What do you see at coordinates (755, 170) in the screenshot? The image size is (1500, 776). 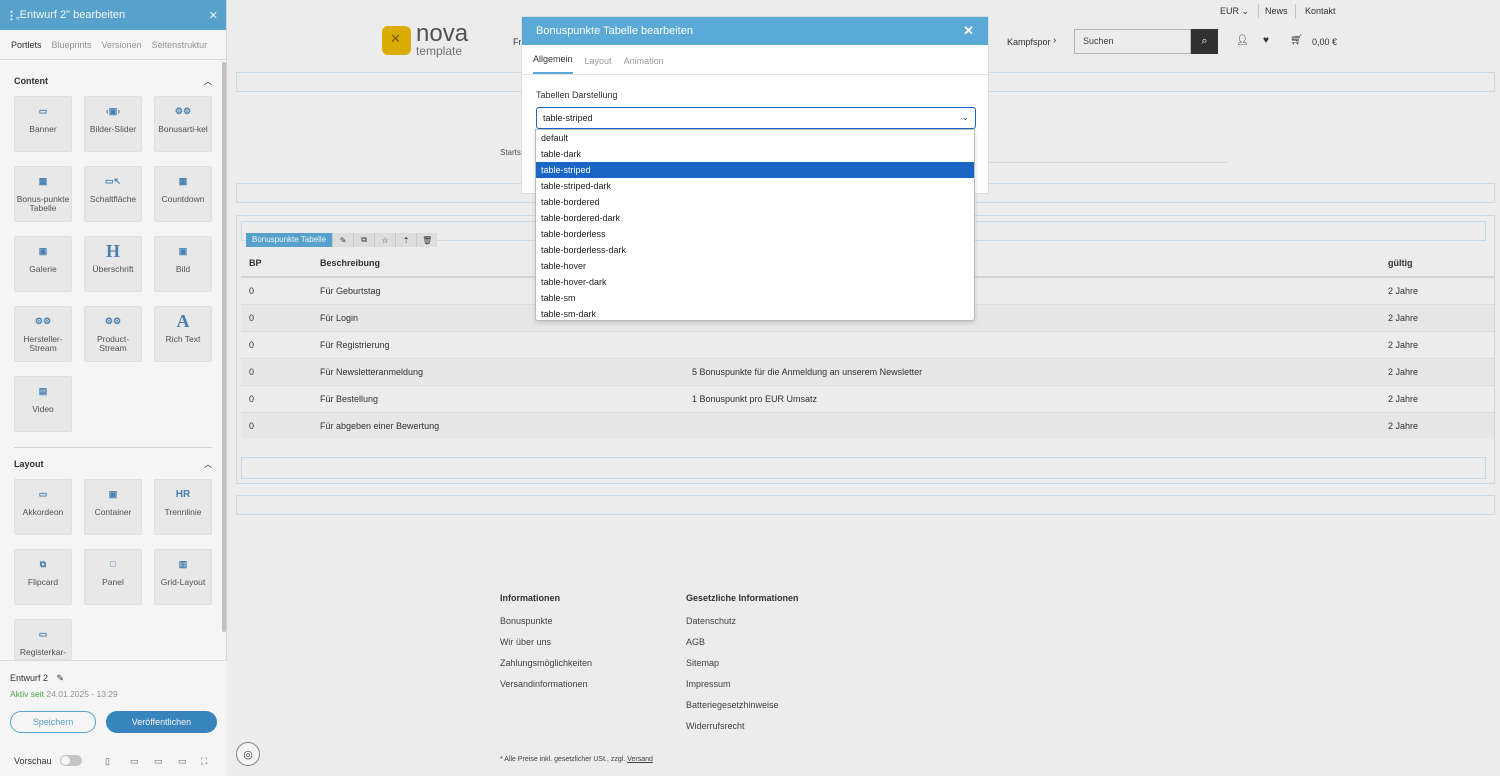 I see `option-table-striped: table-striped` at bounding box center [755, 170].